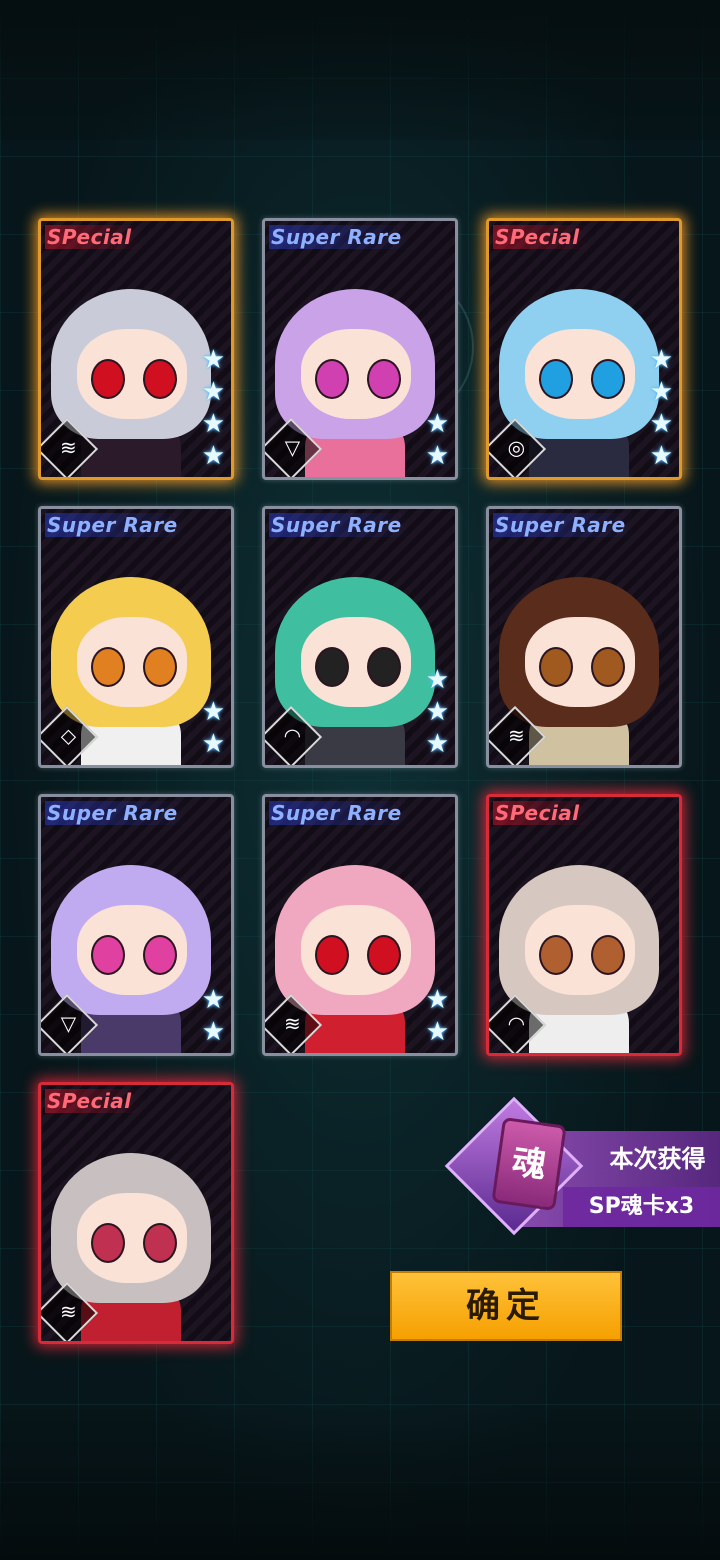 The width and height of the screenshot is (720, 1560). What do you see at coordinates (657, 1159) in the screenshot?
I see `reward-title: 本次获得` at bounding box center [657, 1159].